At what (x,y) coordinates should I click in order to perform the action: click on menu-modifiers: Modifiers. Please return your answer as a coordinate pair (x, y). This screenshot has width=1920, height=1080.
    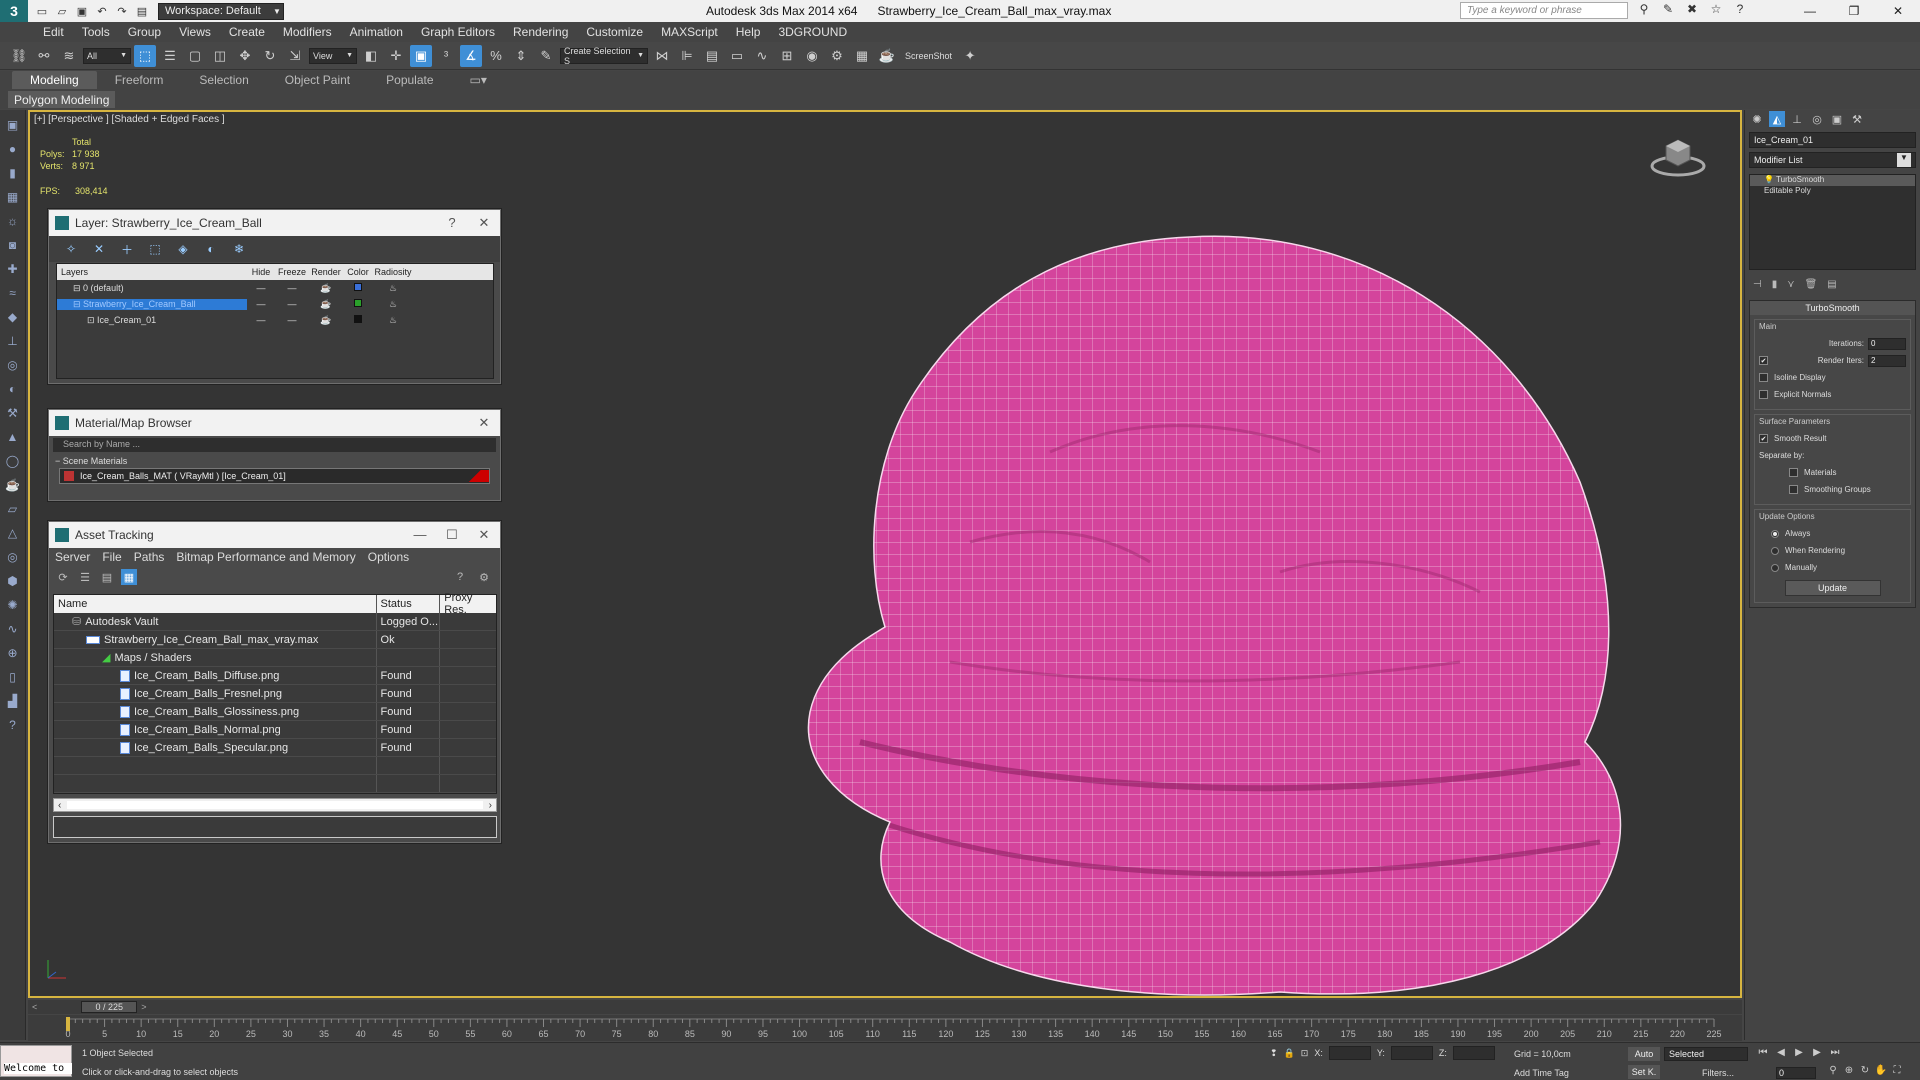
    Looking at the image, I should click on (307, 32).